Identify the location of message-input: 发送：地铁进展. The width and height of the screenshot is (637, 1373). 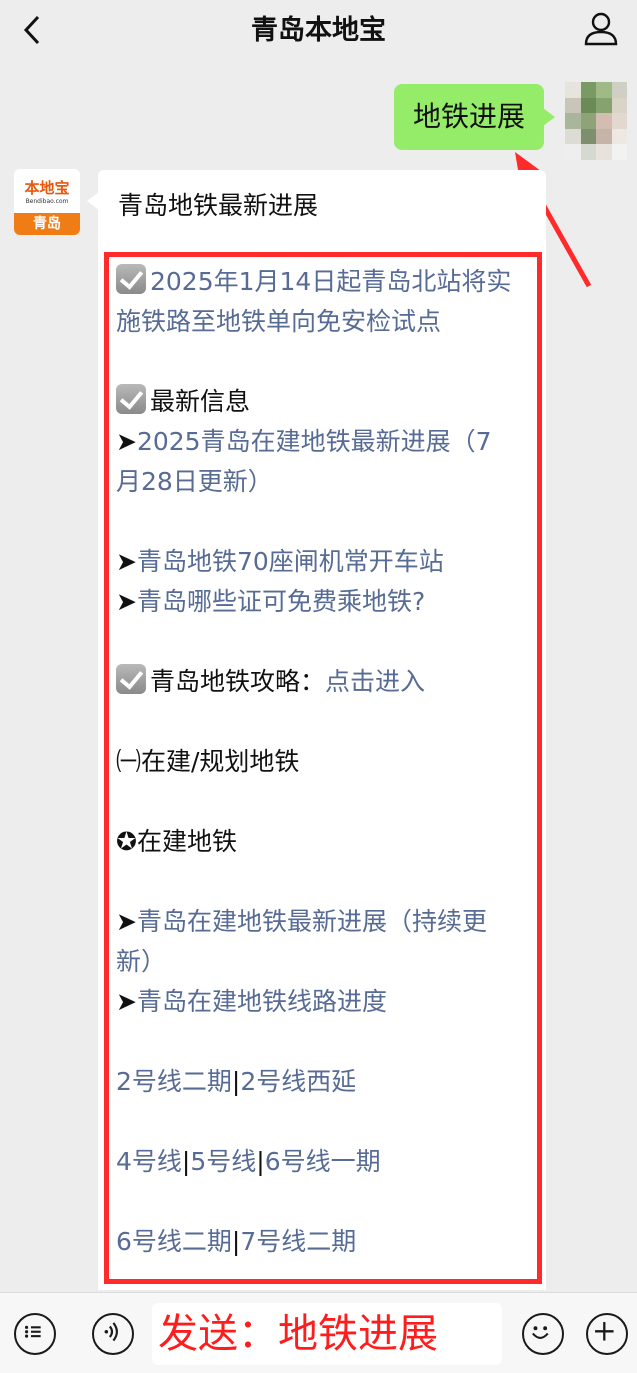
(327, 1334).